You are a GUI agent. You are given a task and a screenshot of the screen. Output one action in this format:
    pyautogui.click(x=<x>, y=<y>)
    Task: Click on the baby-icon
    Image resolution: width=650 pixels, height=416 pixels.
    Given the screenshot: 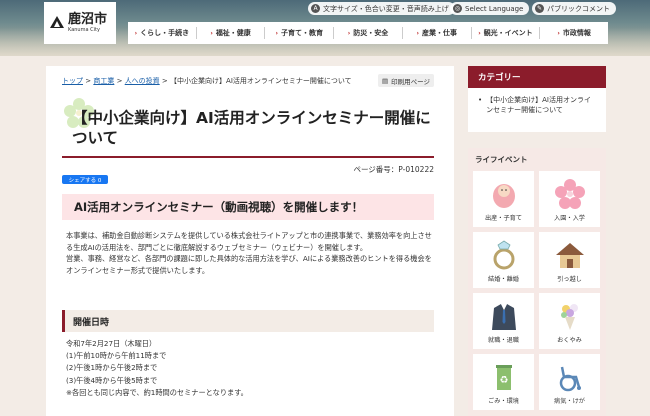 What is the action you would take?
    pyautogui.click(x=503, y=196)
    